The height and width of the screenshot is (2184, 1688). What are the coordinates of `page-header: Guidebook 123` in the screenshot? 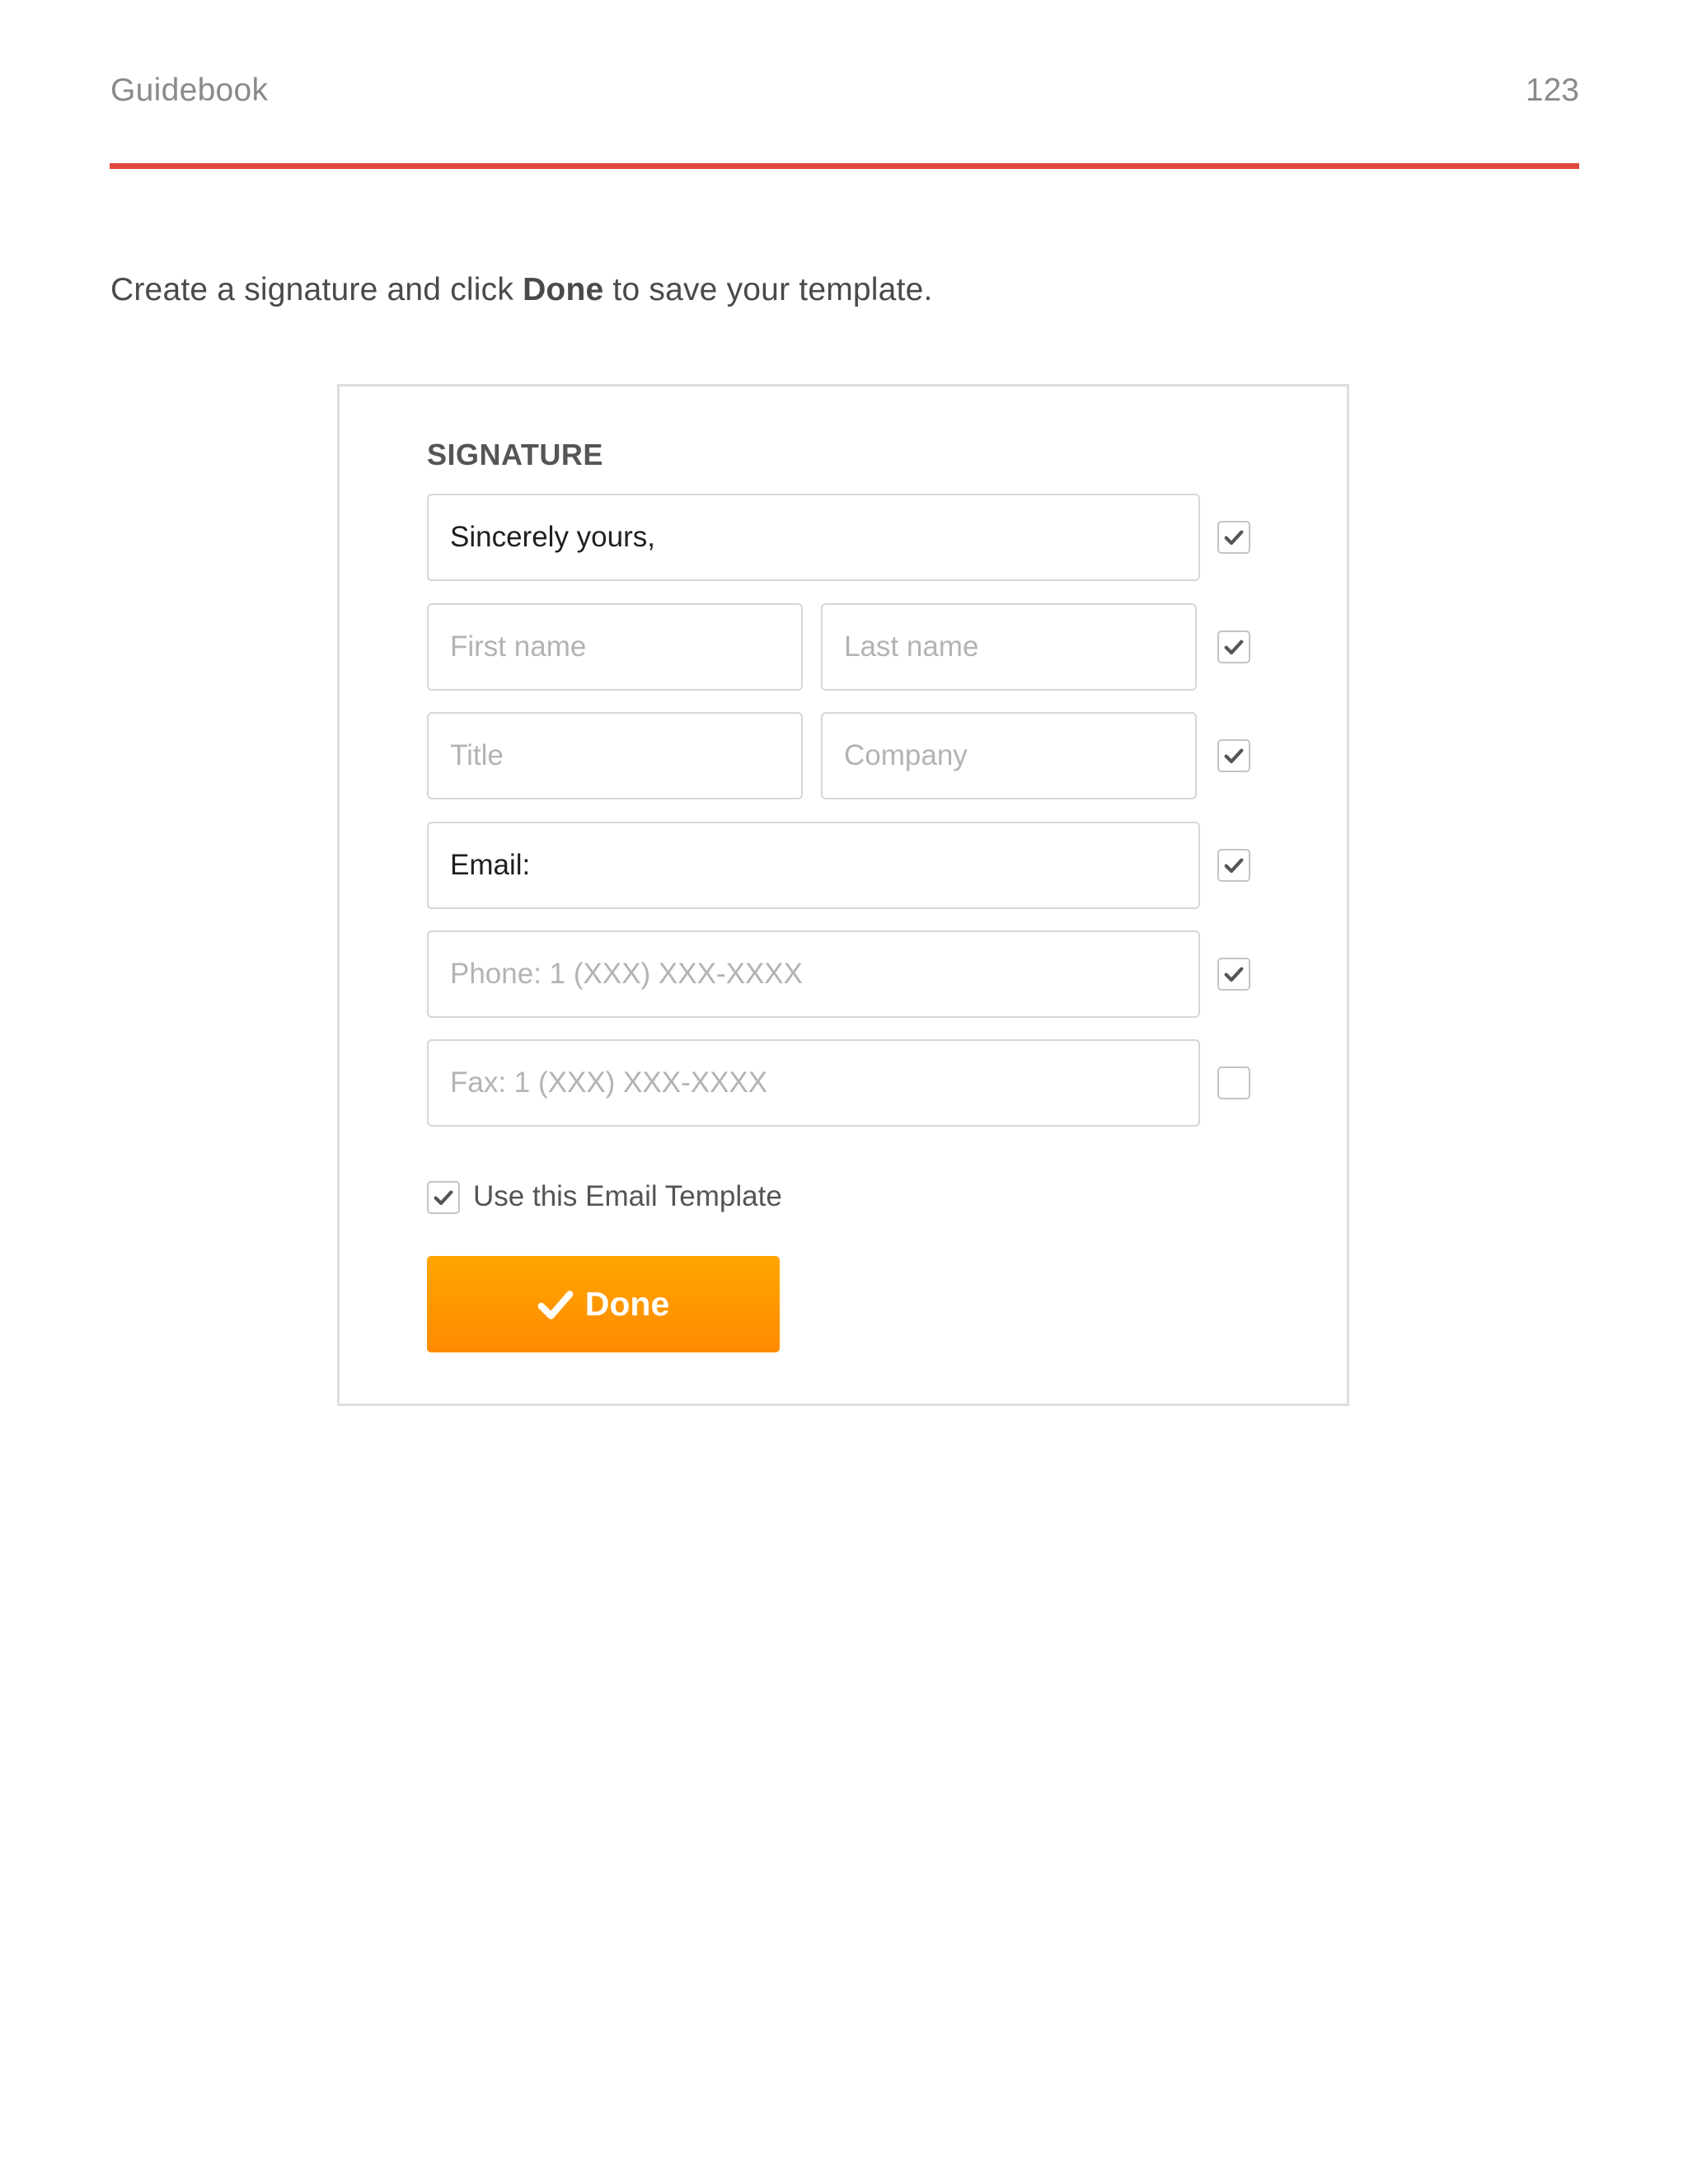 It's located at (844, 93).